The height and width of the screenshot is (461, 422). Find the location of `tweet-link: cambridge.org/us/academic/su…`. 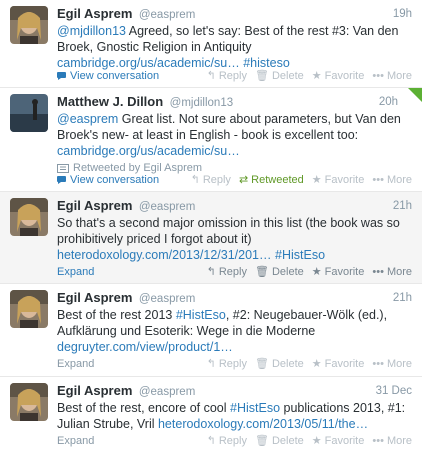

tweet-link: cambridge.org/us/academic/su… is located at coordinates (148, 151).